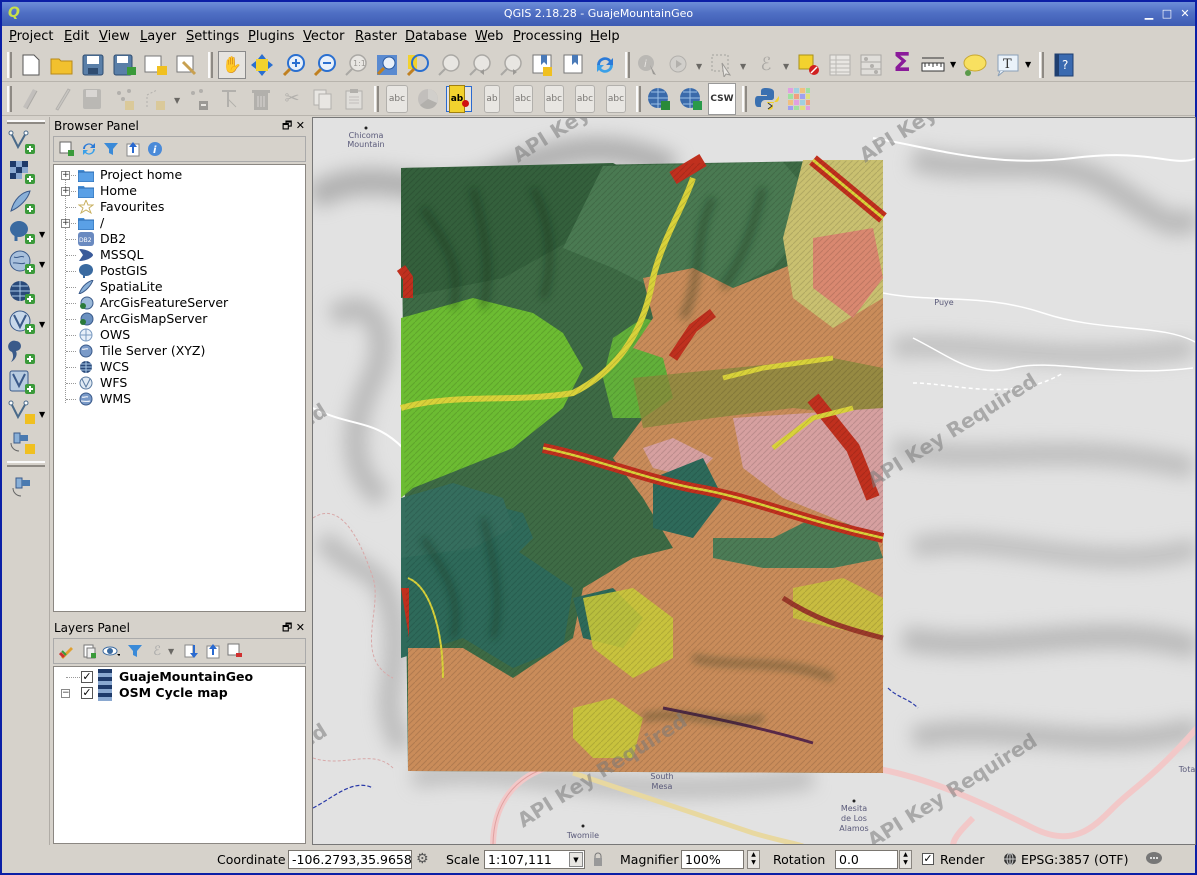  What do you see at coordinates (179, 351) in the screenshot?
I see `browser-item: Tile Server (XYZ)` at bounding box center [179, 351].